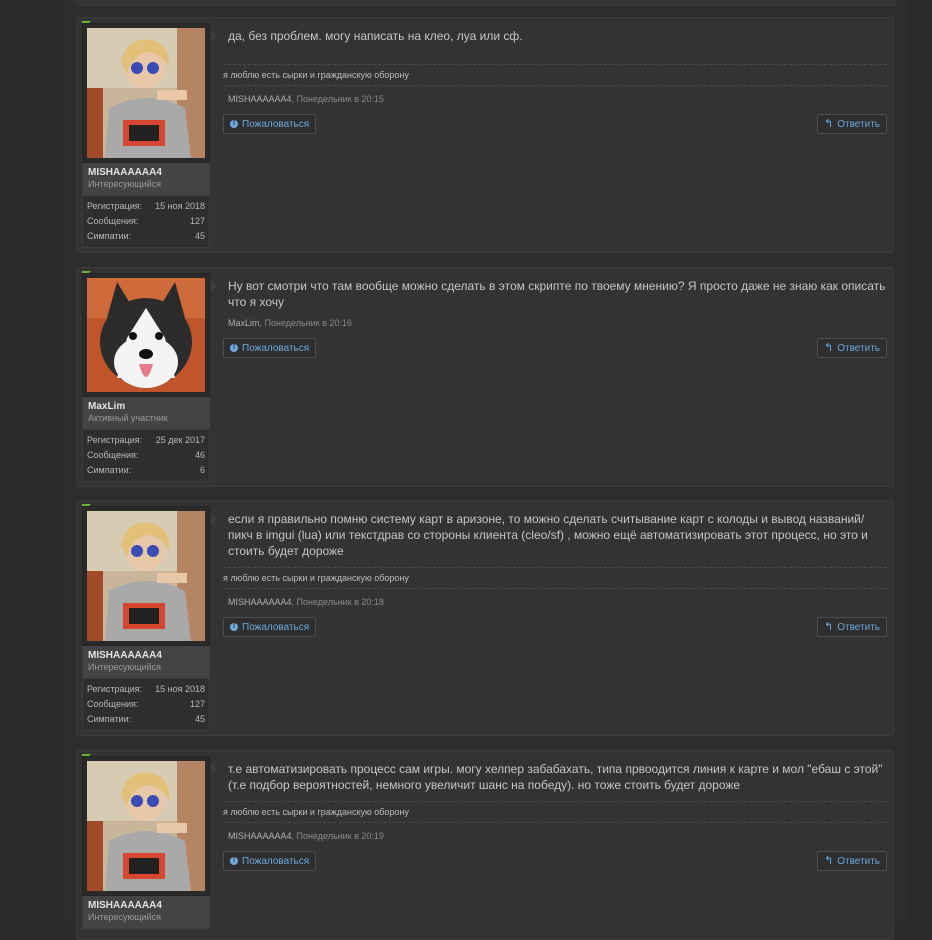 The image size is (932, 940). I want to click on stat-messages: Сообщения: 127, so click(146, 221).